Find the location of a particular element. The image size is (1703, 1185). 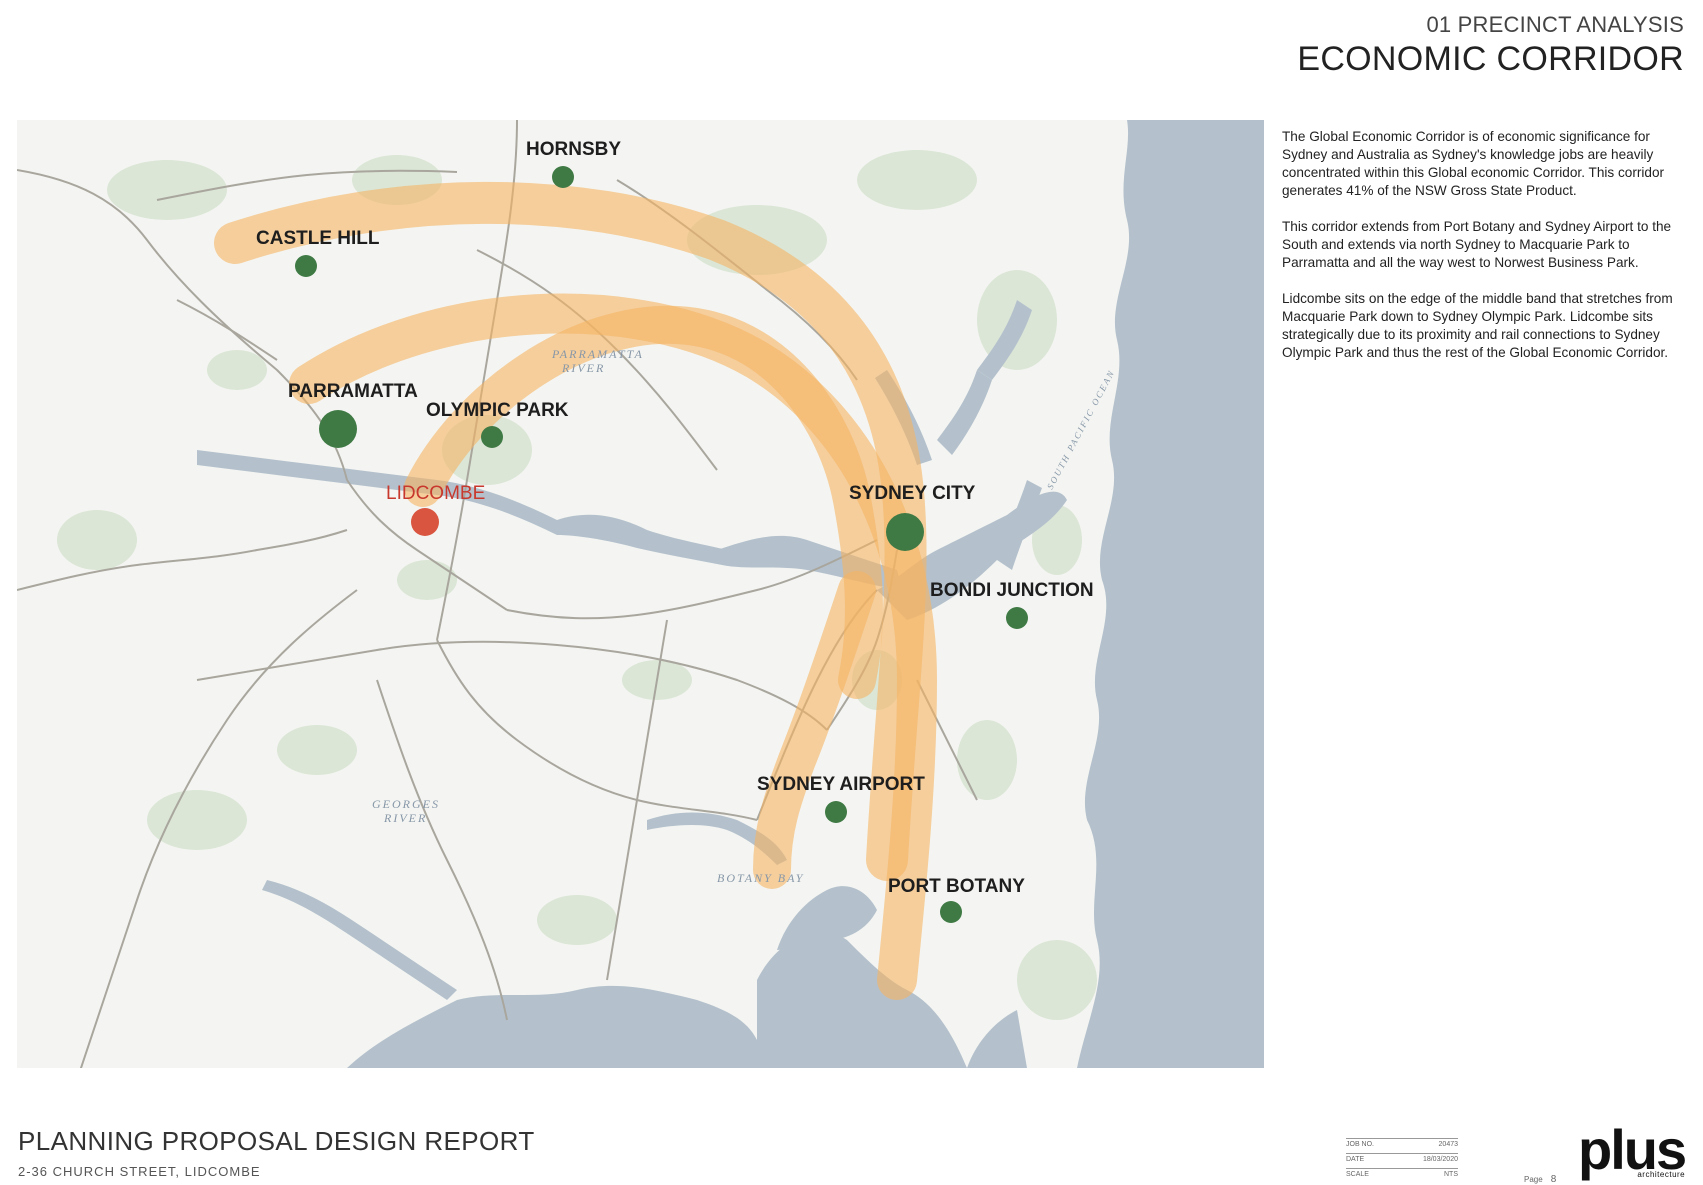

water-label-botany-bay: BOTANY BAY is located at coordinates (760, 878).